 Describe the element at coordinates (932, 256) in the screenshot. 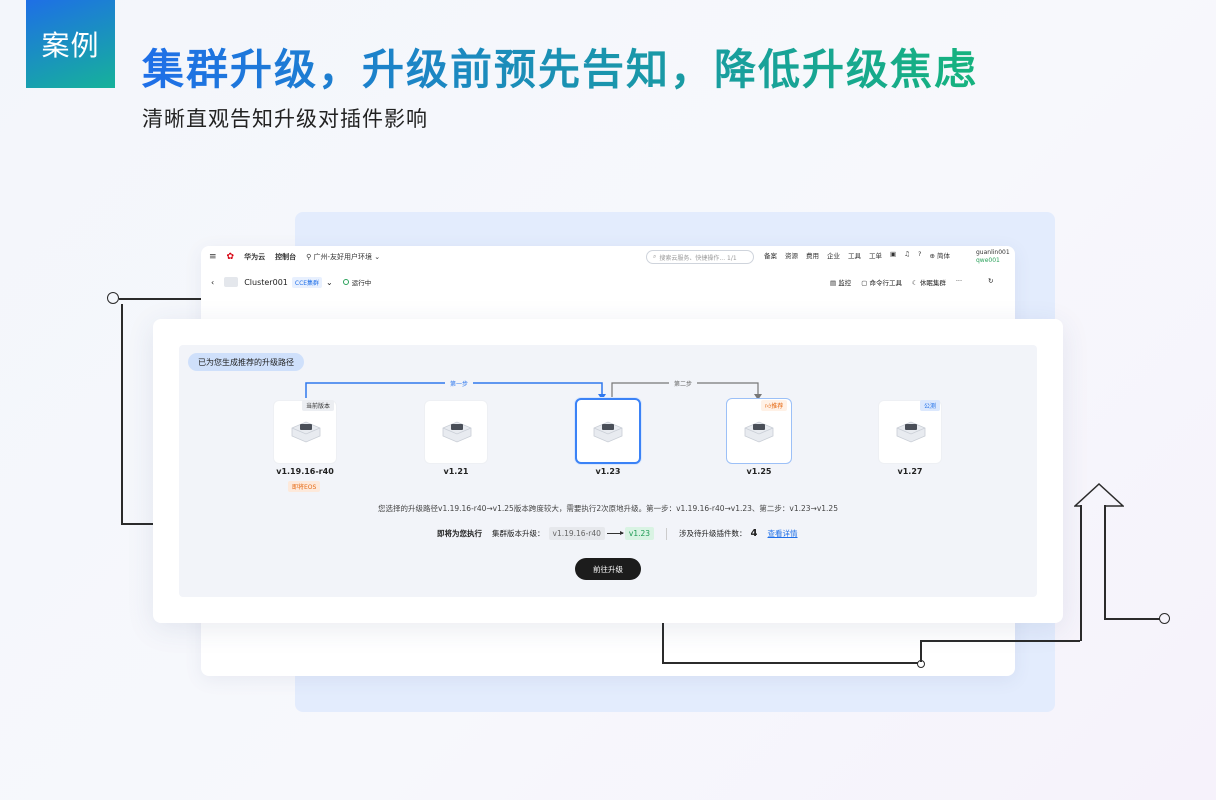

I see `globe-icon: ⊕` at that location.